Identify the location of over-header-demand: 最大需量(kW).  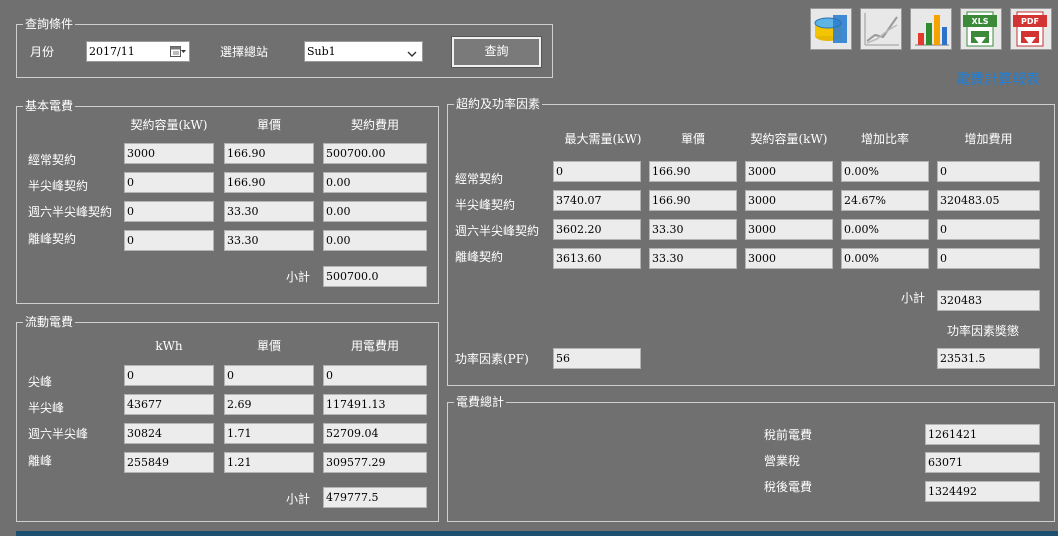
(603, 139).